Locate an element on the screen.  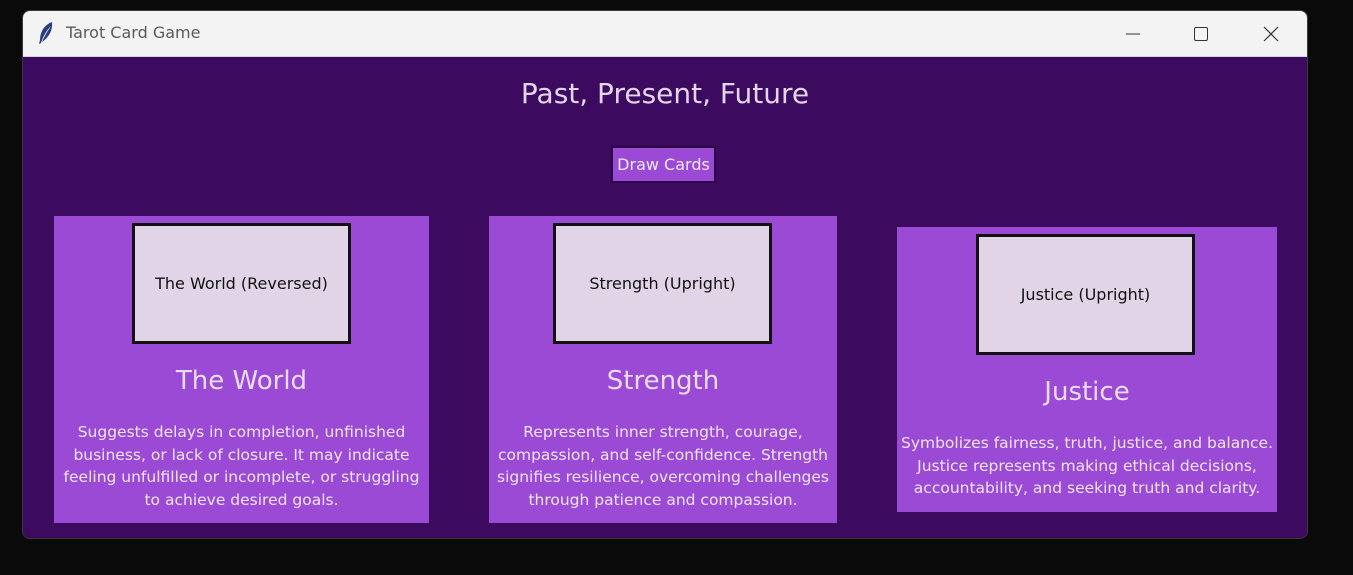
minimize-icon is located at coordinates (1133, 34).